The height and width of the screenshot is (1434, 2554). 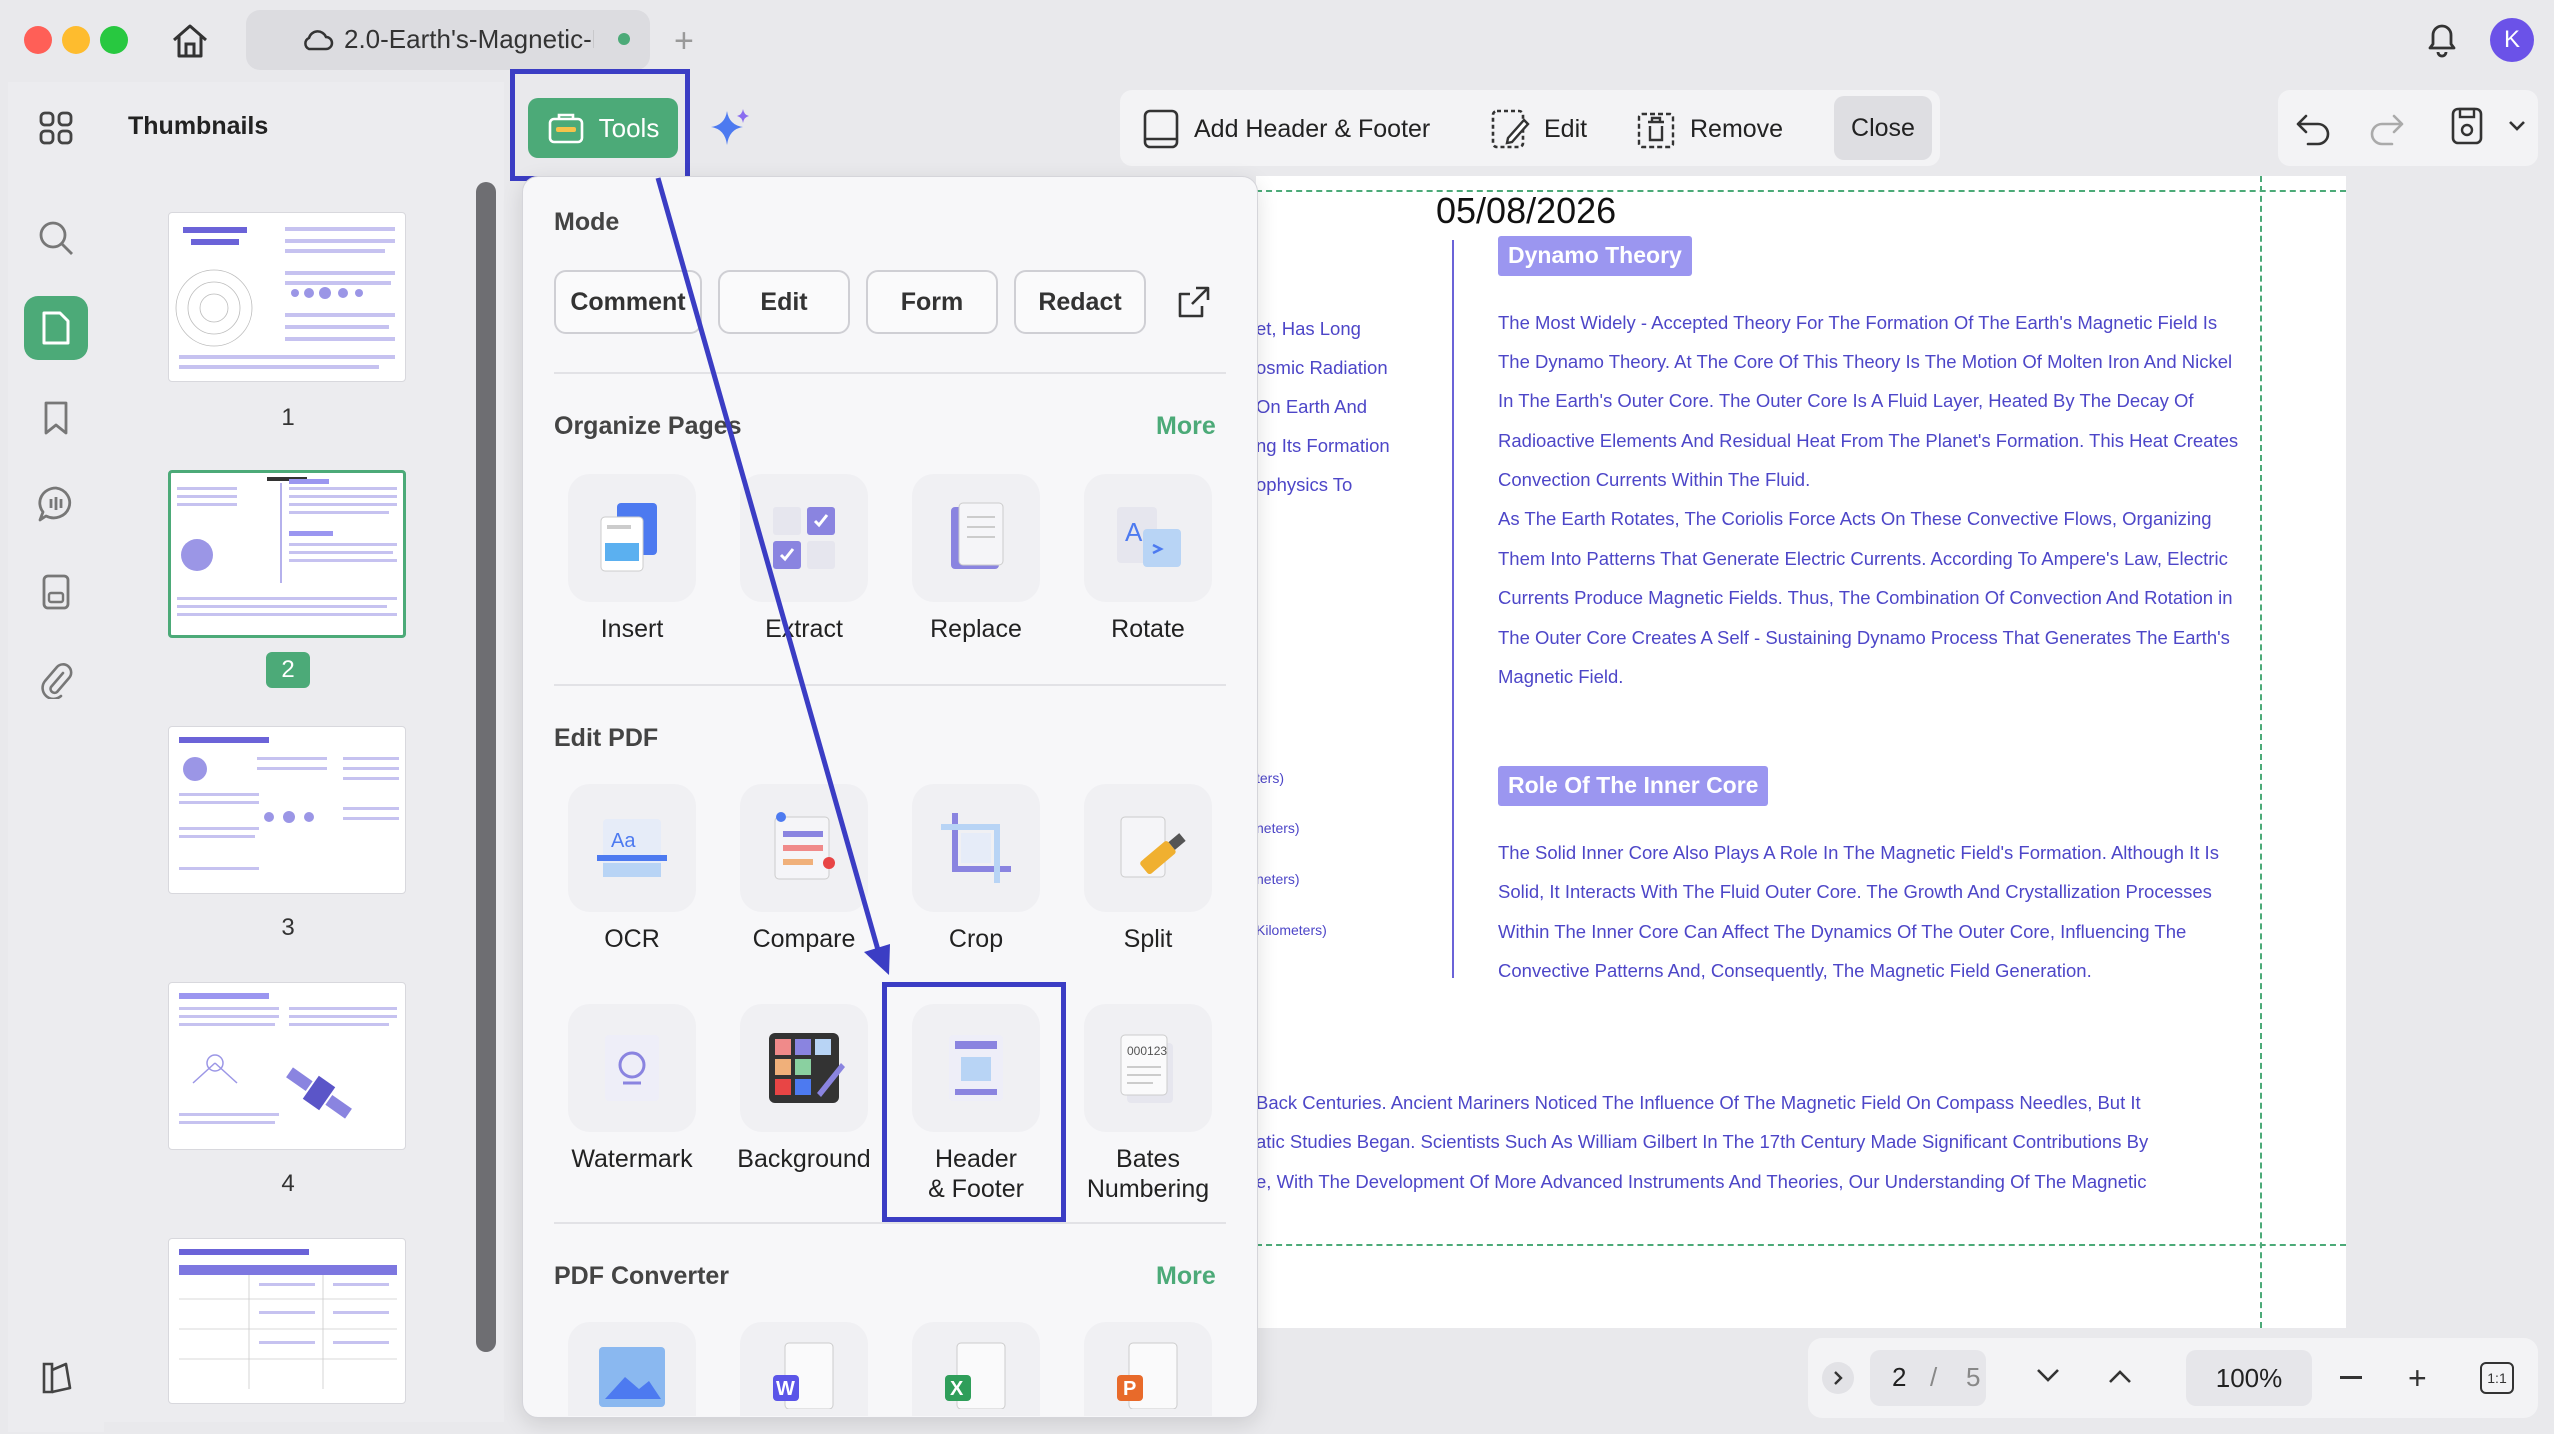 I want to click on extract-pages-icon, so click(x=804, y=538).